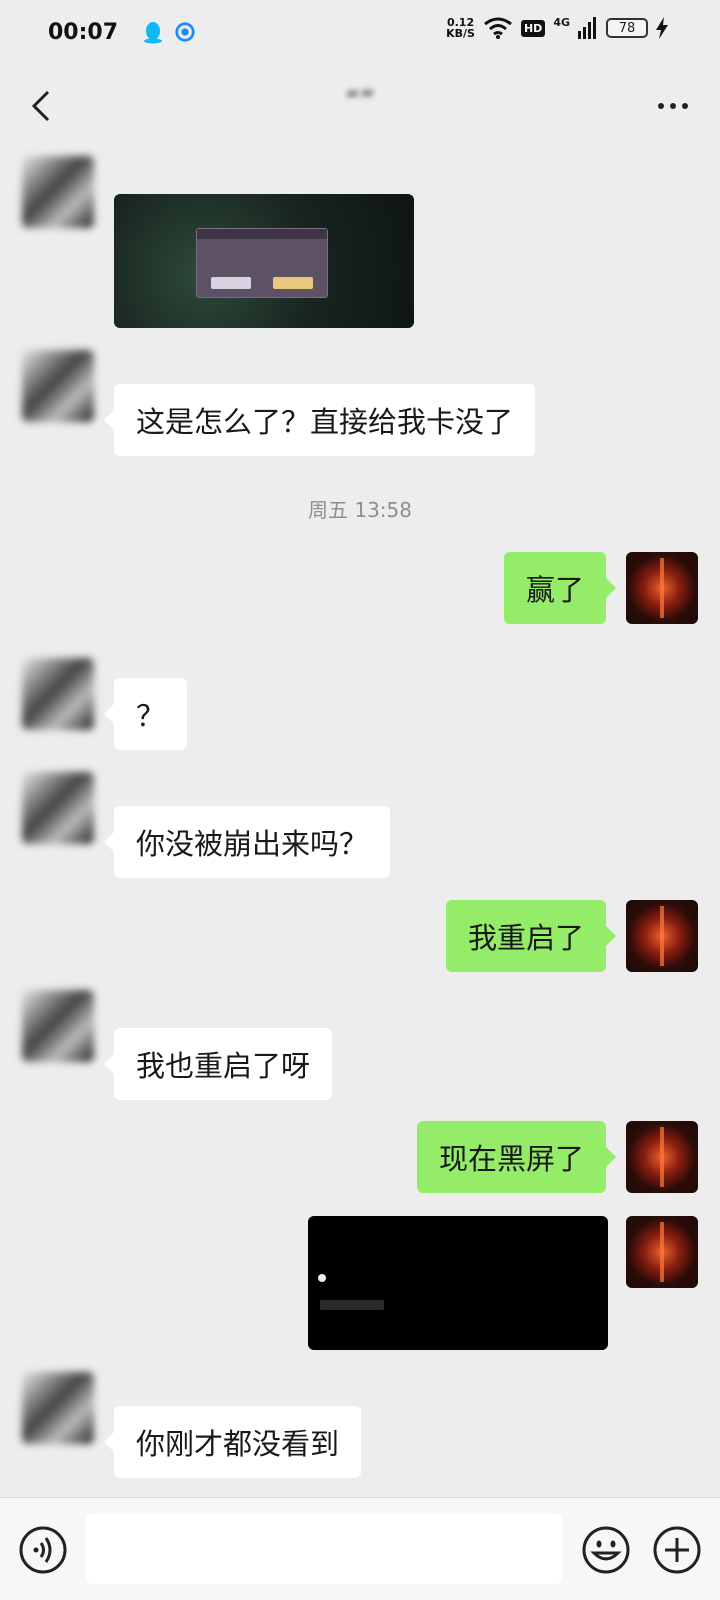 This screenshot has width=720, height=1600. Describe the element at coordinates (232, 1442) in the screenshot. I see `message-bubble-left: 你刚才都没看到` at that location.